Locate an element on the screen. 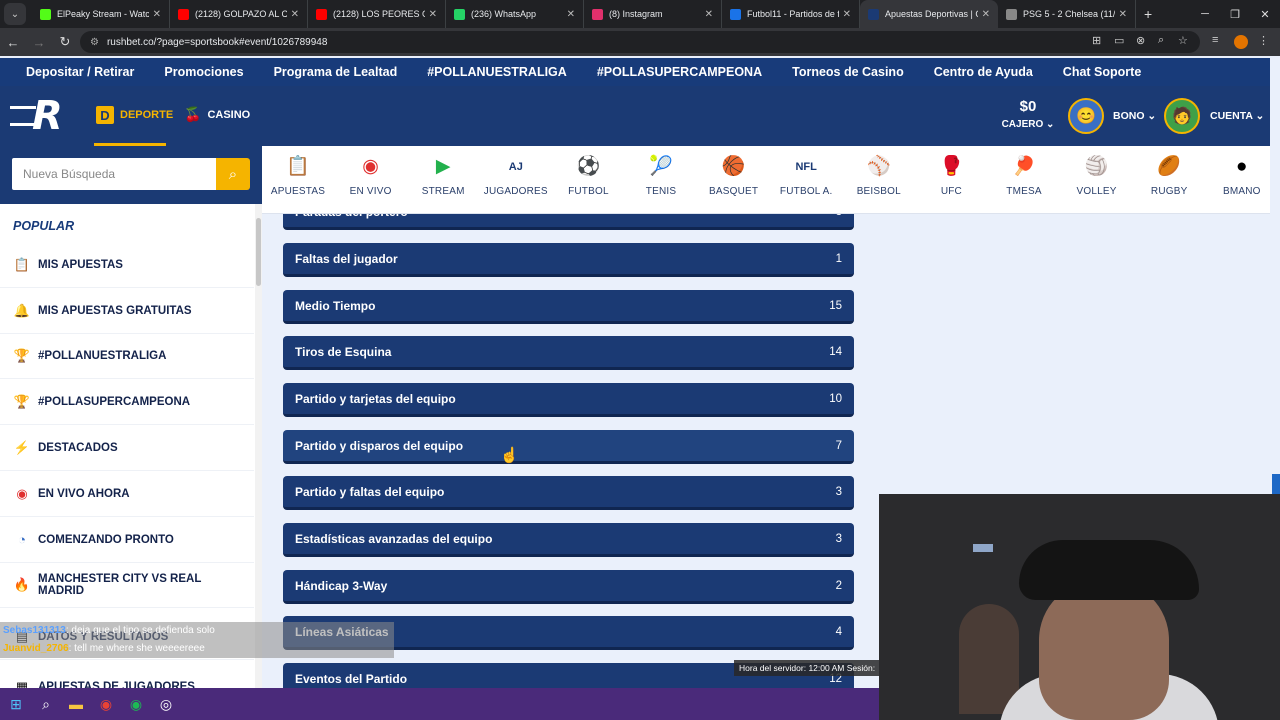  sidebar-item-mis-apuestas-gratuitas: 🔔 MIS APUESTAS GRATUITAS is located at coordinates (127, 311).